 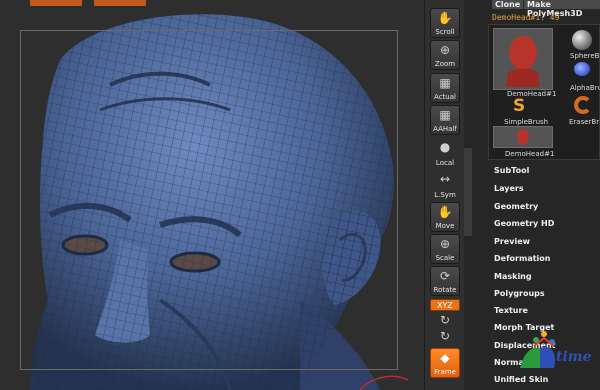 What do you see at coordinates (509, 188) in the screenshot?
I see `menu-layers: Layers` at bounding box center [509, 188].